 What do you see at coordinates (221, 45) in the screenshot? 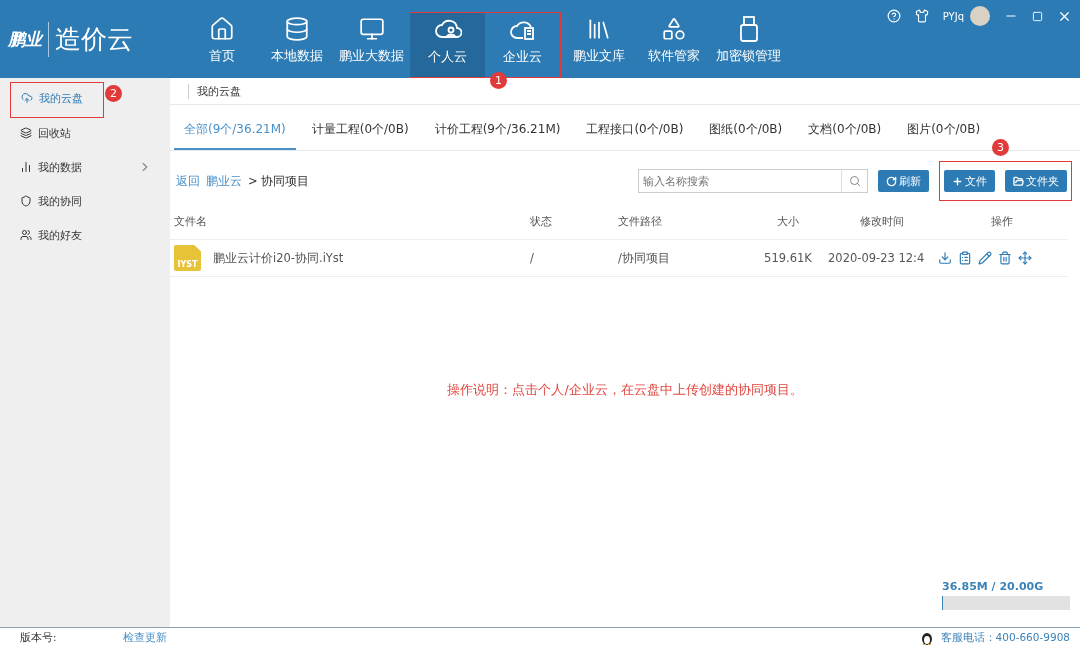
I see `nav-tab: 首页` at bounding box center [221, 45].